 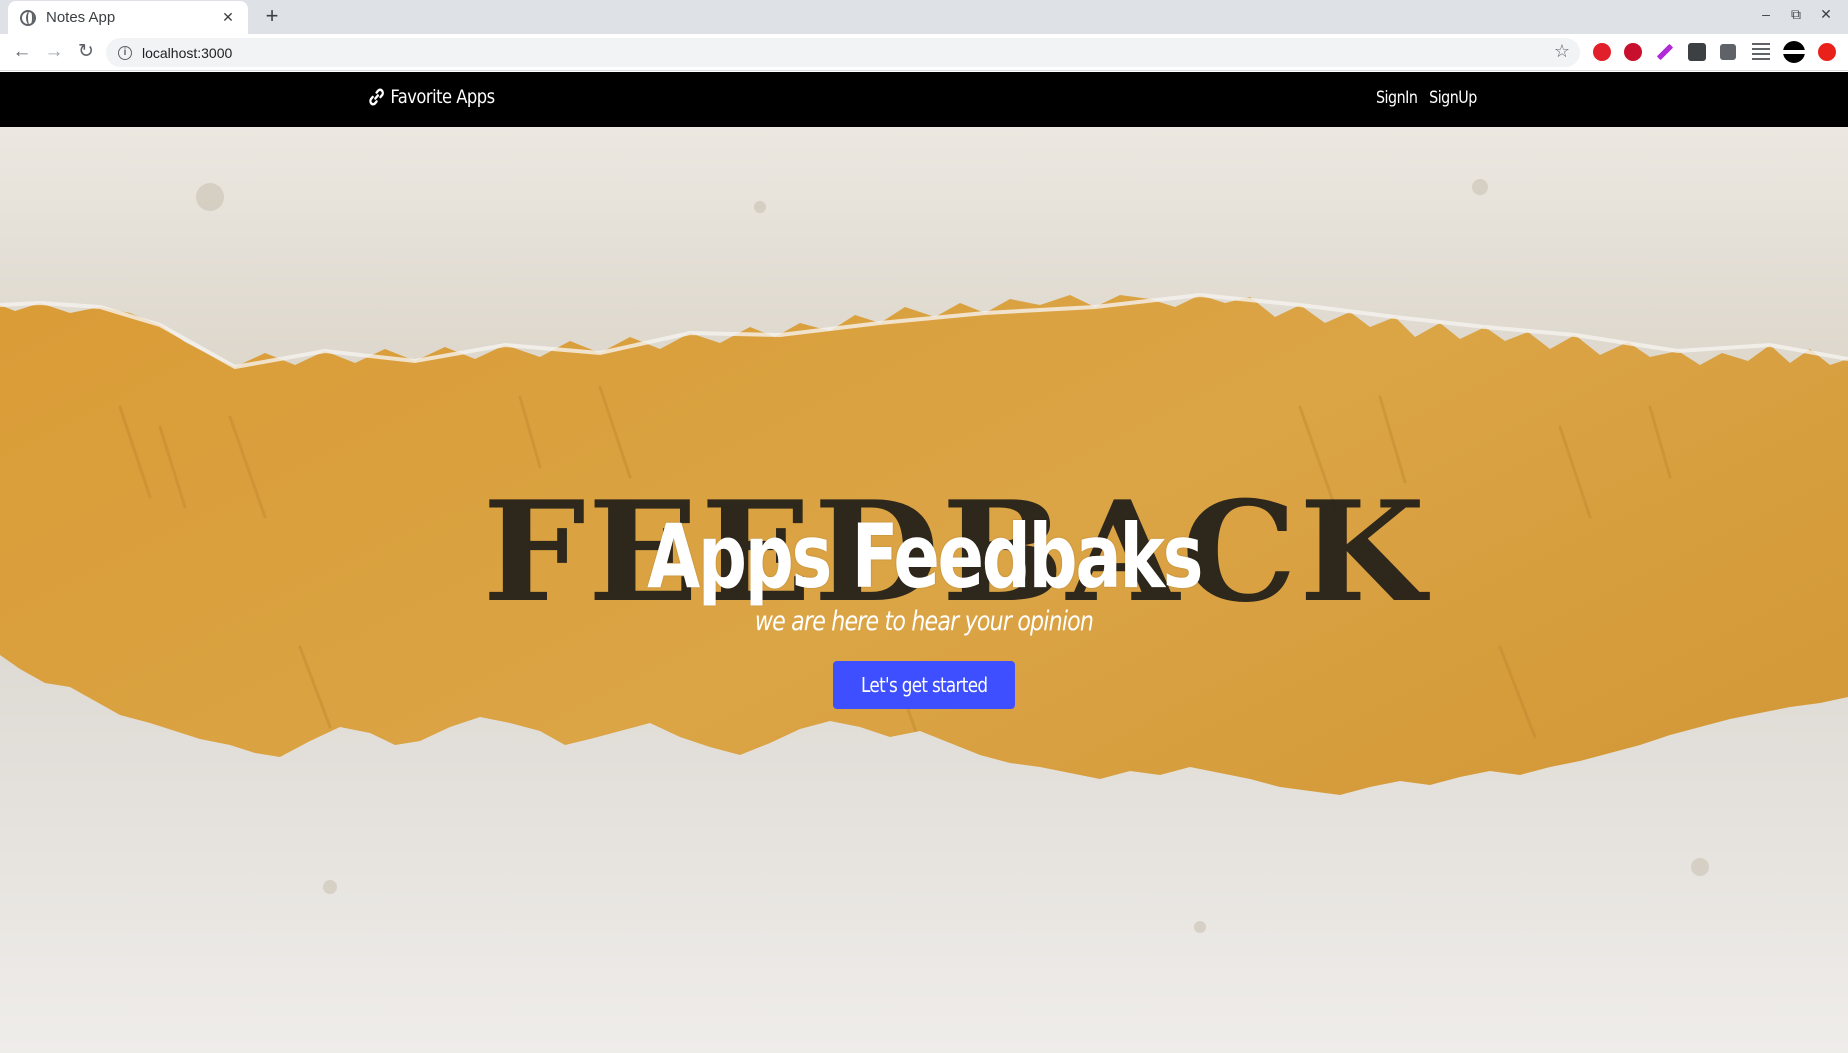 What do you see at coordinates (125, 52) in the screenshot?
I see `site-info-icon: i` at bounding box center [125, 52].